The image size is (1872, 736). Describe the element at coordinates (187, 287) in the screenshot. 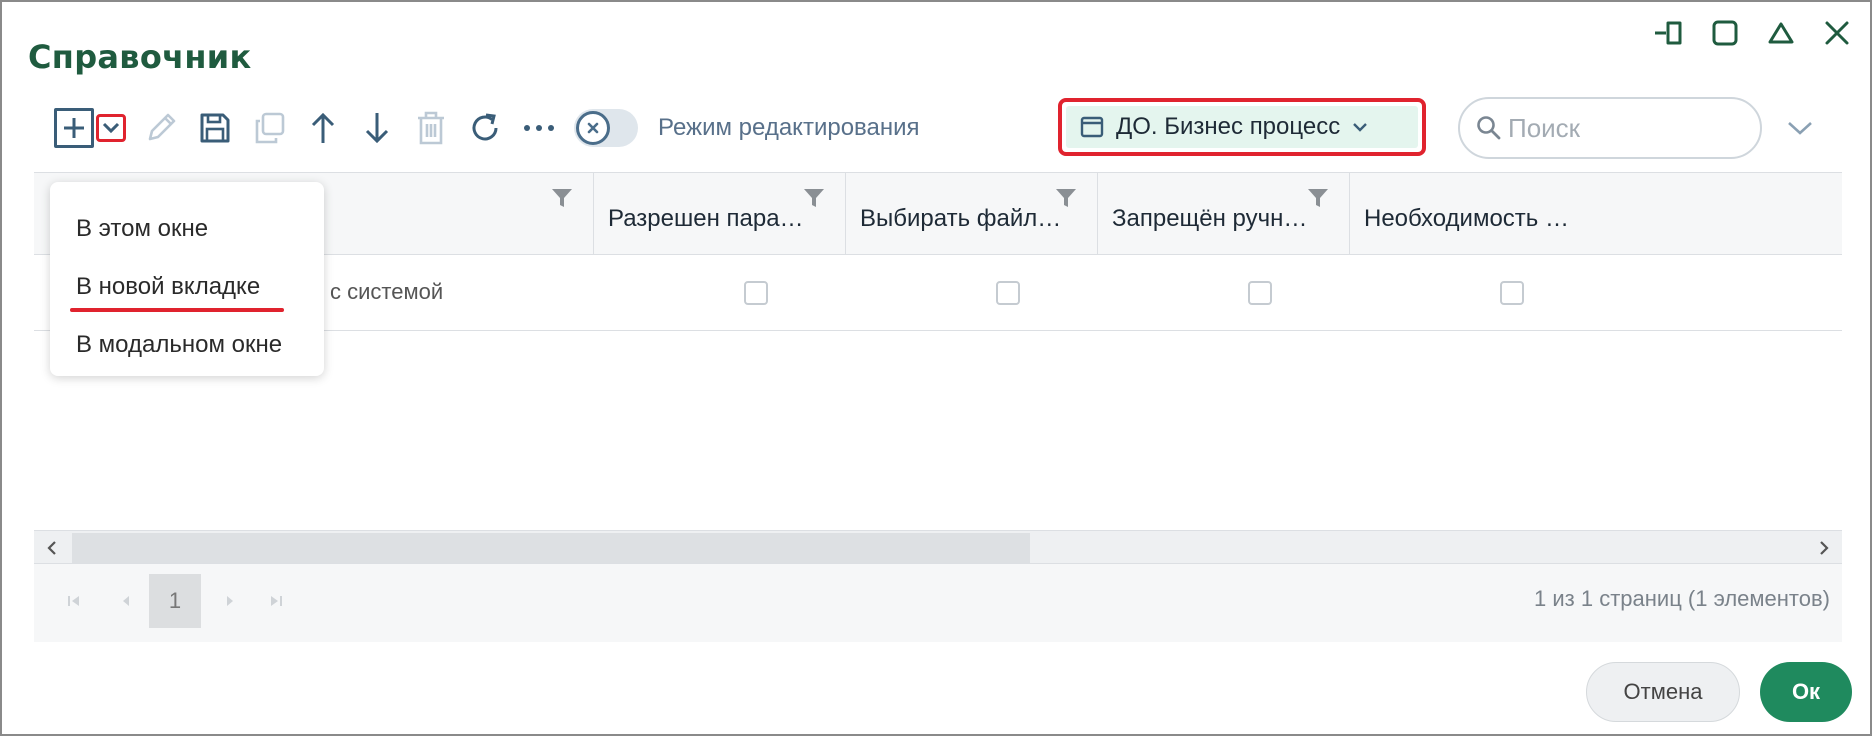

I see `menu-item-new-tab: В новой вкладке` at that location.